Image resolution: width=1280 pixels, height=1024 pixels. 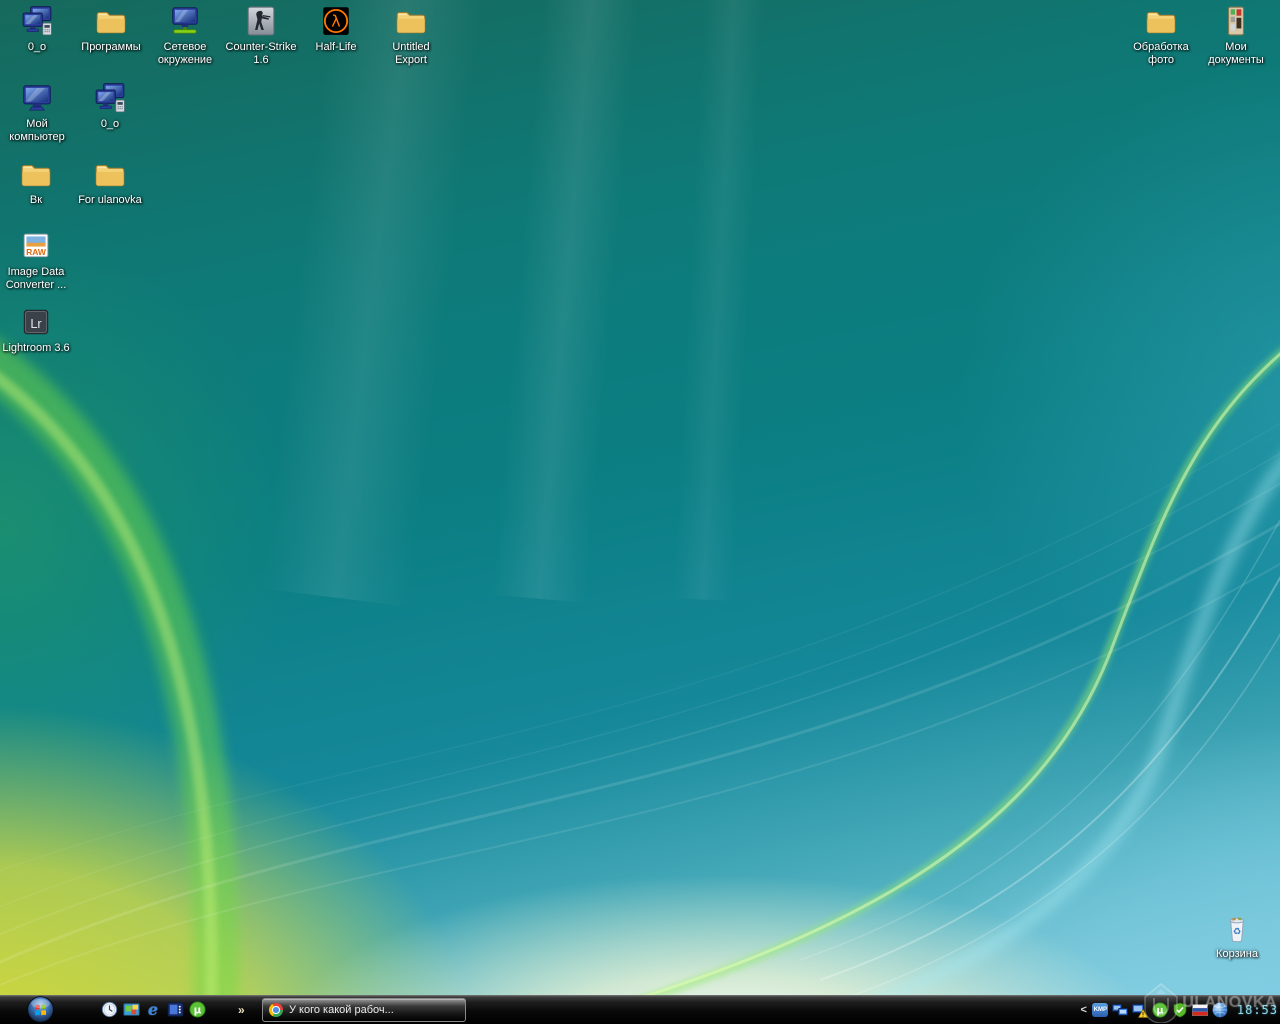 What do you see at coordinates (1100, 1009) in the screenshot?
I see `kmplayer-tray-icon: KMP` at bounding box center [1100, 1009].